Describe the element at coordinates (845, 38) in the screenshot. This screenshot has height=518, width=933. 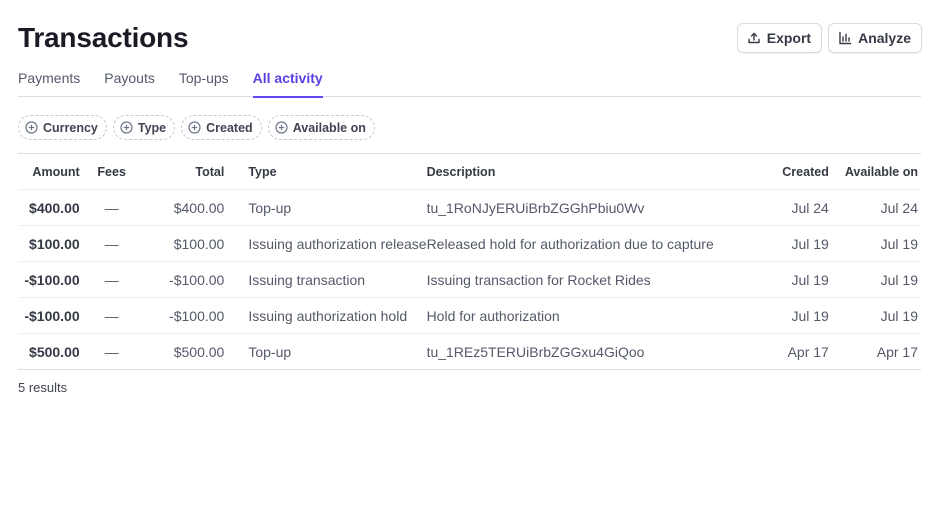
I see `bar-chart-icon` at that location.